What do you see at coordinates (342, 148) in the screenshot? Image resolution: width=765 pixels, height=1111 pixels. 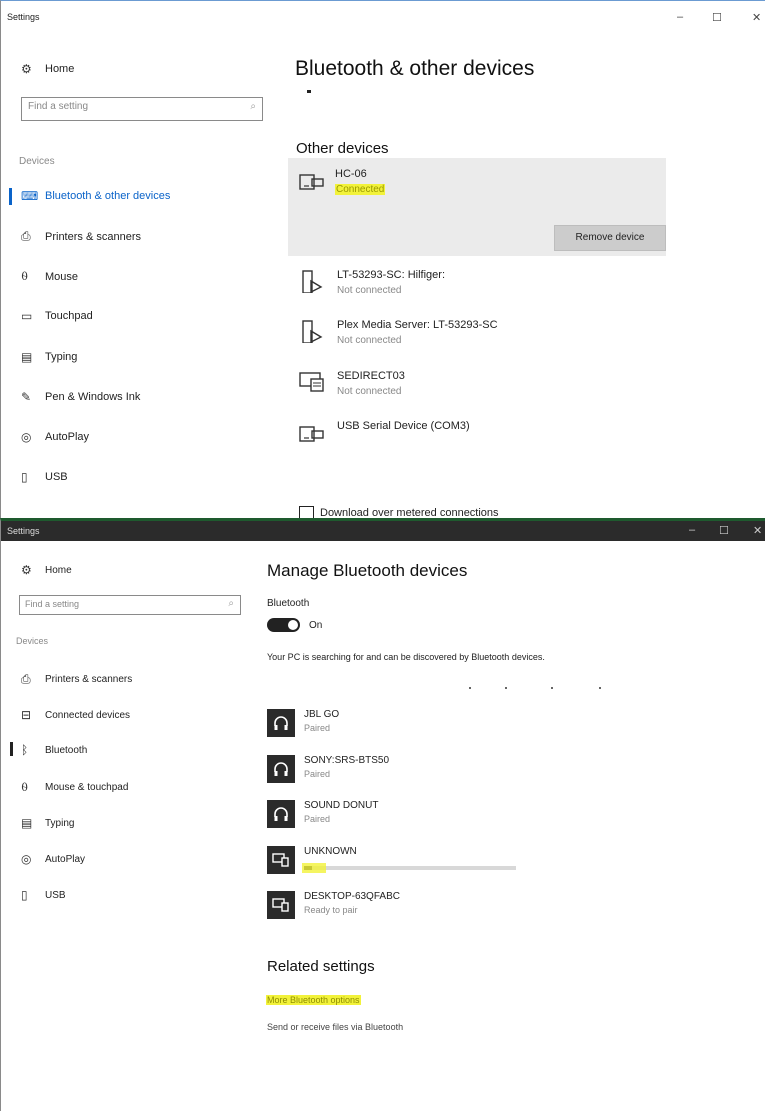 I see `section-title-other-devices: Other devices` at bounding box center [342, 148].